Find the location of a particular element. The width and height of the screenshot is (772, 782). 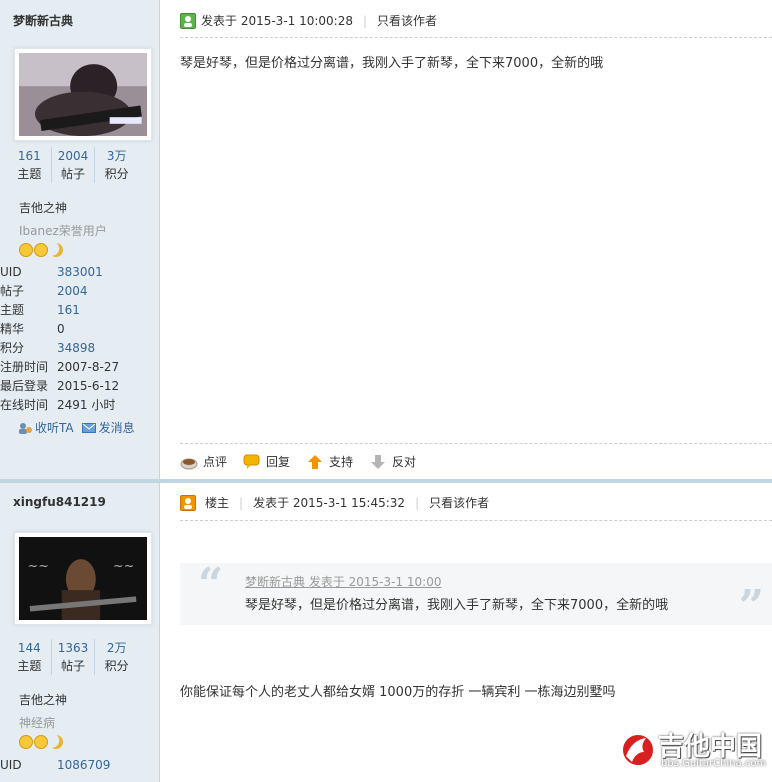

post-header: 发表于 2015-3-1 10:00:28 | 只看该作者 is located at coordinates (308, 20).